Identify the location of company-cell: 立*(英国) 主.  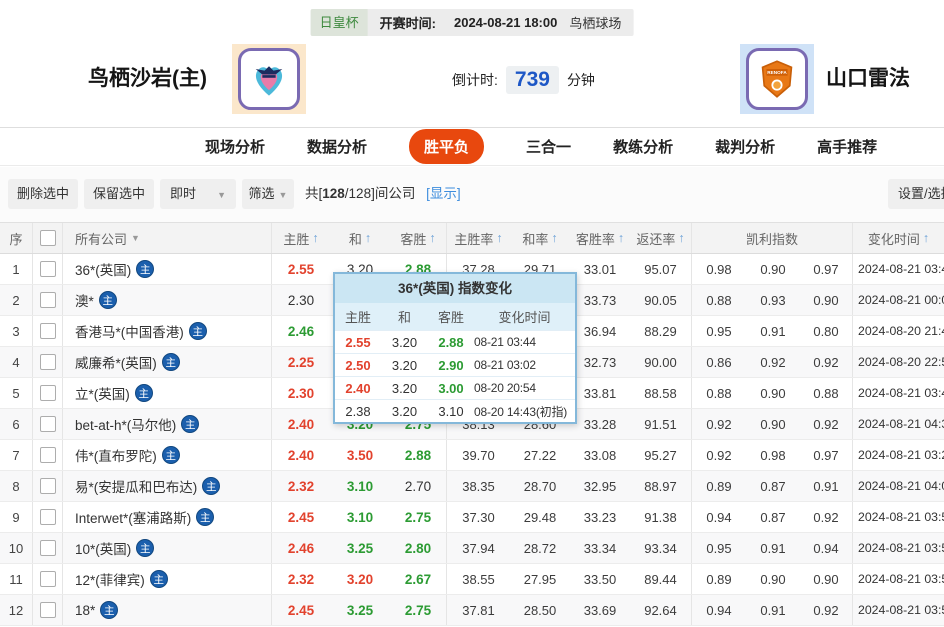
(167, 393).